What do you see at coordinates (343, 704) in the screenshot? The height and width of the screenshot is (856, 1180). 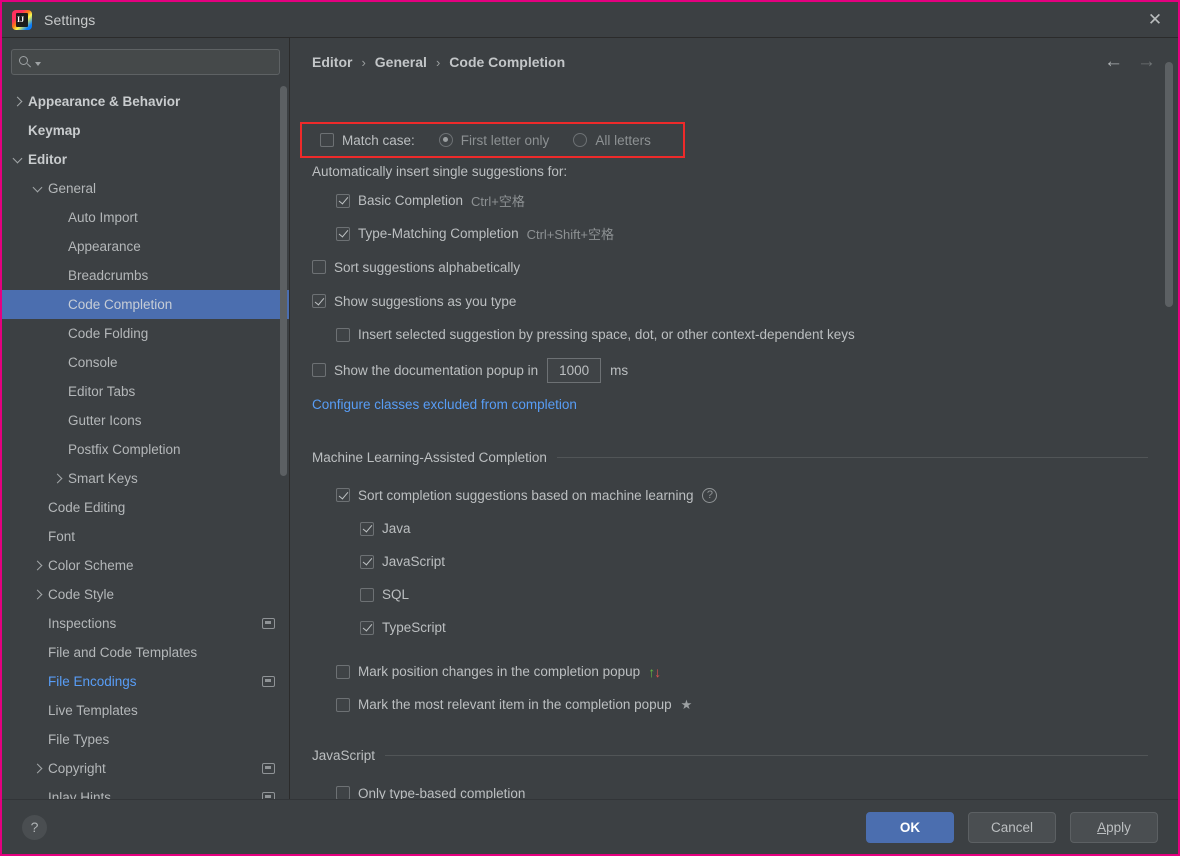 I see `mark-relevant-checkbox` at bounding box center [343, 704].